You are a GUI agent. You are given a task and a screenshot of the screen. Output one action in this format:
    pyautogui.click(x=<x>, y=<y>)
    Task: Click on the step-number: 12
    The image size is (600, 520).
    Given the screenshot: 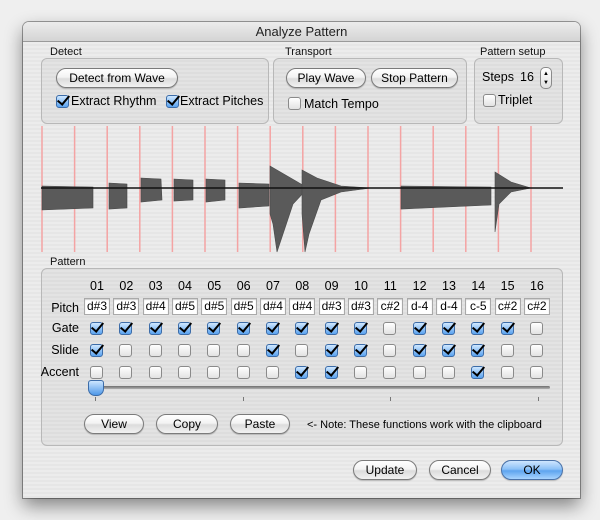 What is the action you would take?
    pyautogui.click(x=419, y=286)
    